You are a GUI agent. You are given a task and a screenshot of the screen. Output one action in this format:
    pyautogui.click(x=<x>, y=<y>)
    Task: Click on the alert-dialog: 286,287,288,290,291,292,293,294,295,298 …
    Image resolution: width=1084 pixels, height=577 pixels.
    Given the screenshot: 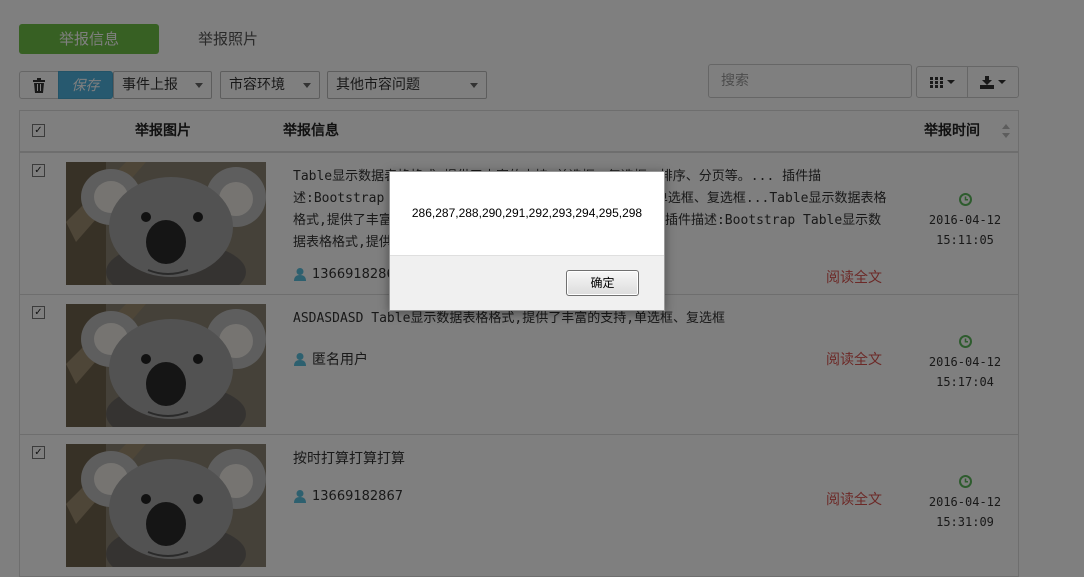 What is the action you would take?
    pyautogui.click(x=527, y=241)
    